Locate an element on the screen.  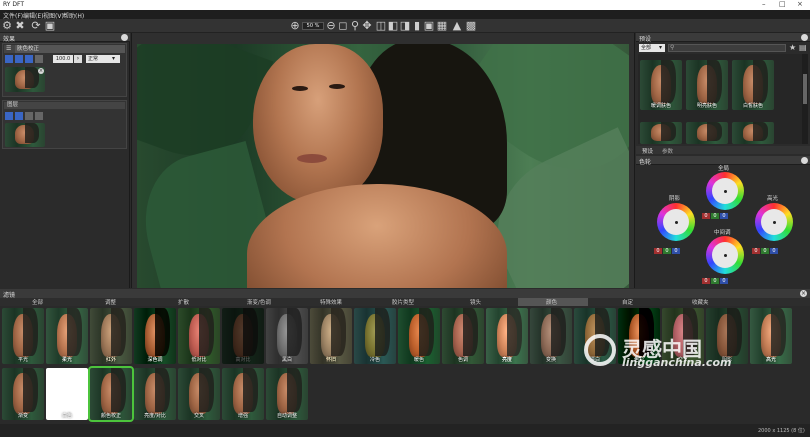
filter-thumb: 颜色校正 is located at coordinates (111, 394).